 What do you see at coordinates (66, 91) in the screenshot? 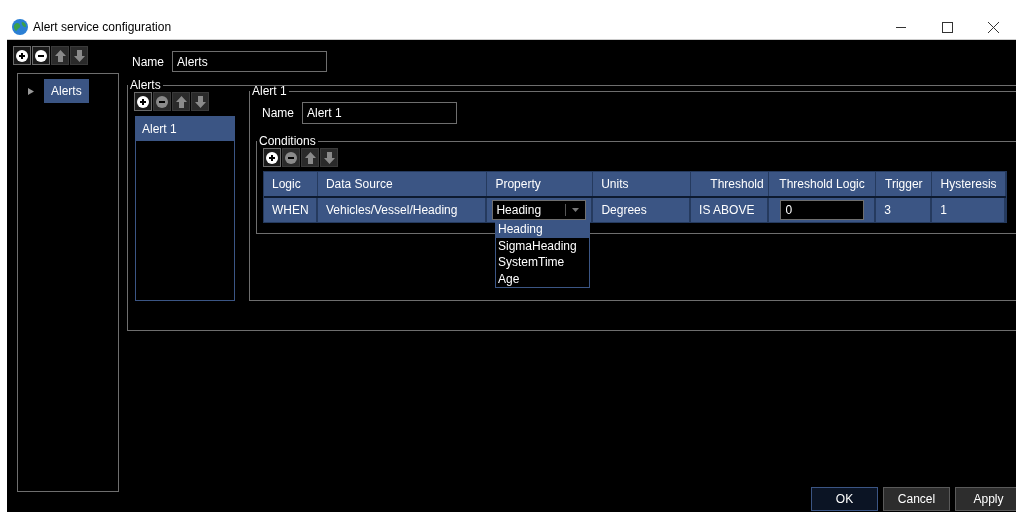
I see `tree-item: Alerts` at bounding box center [66, 91].